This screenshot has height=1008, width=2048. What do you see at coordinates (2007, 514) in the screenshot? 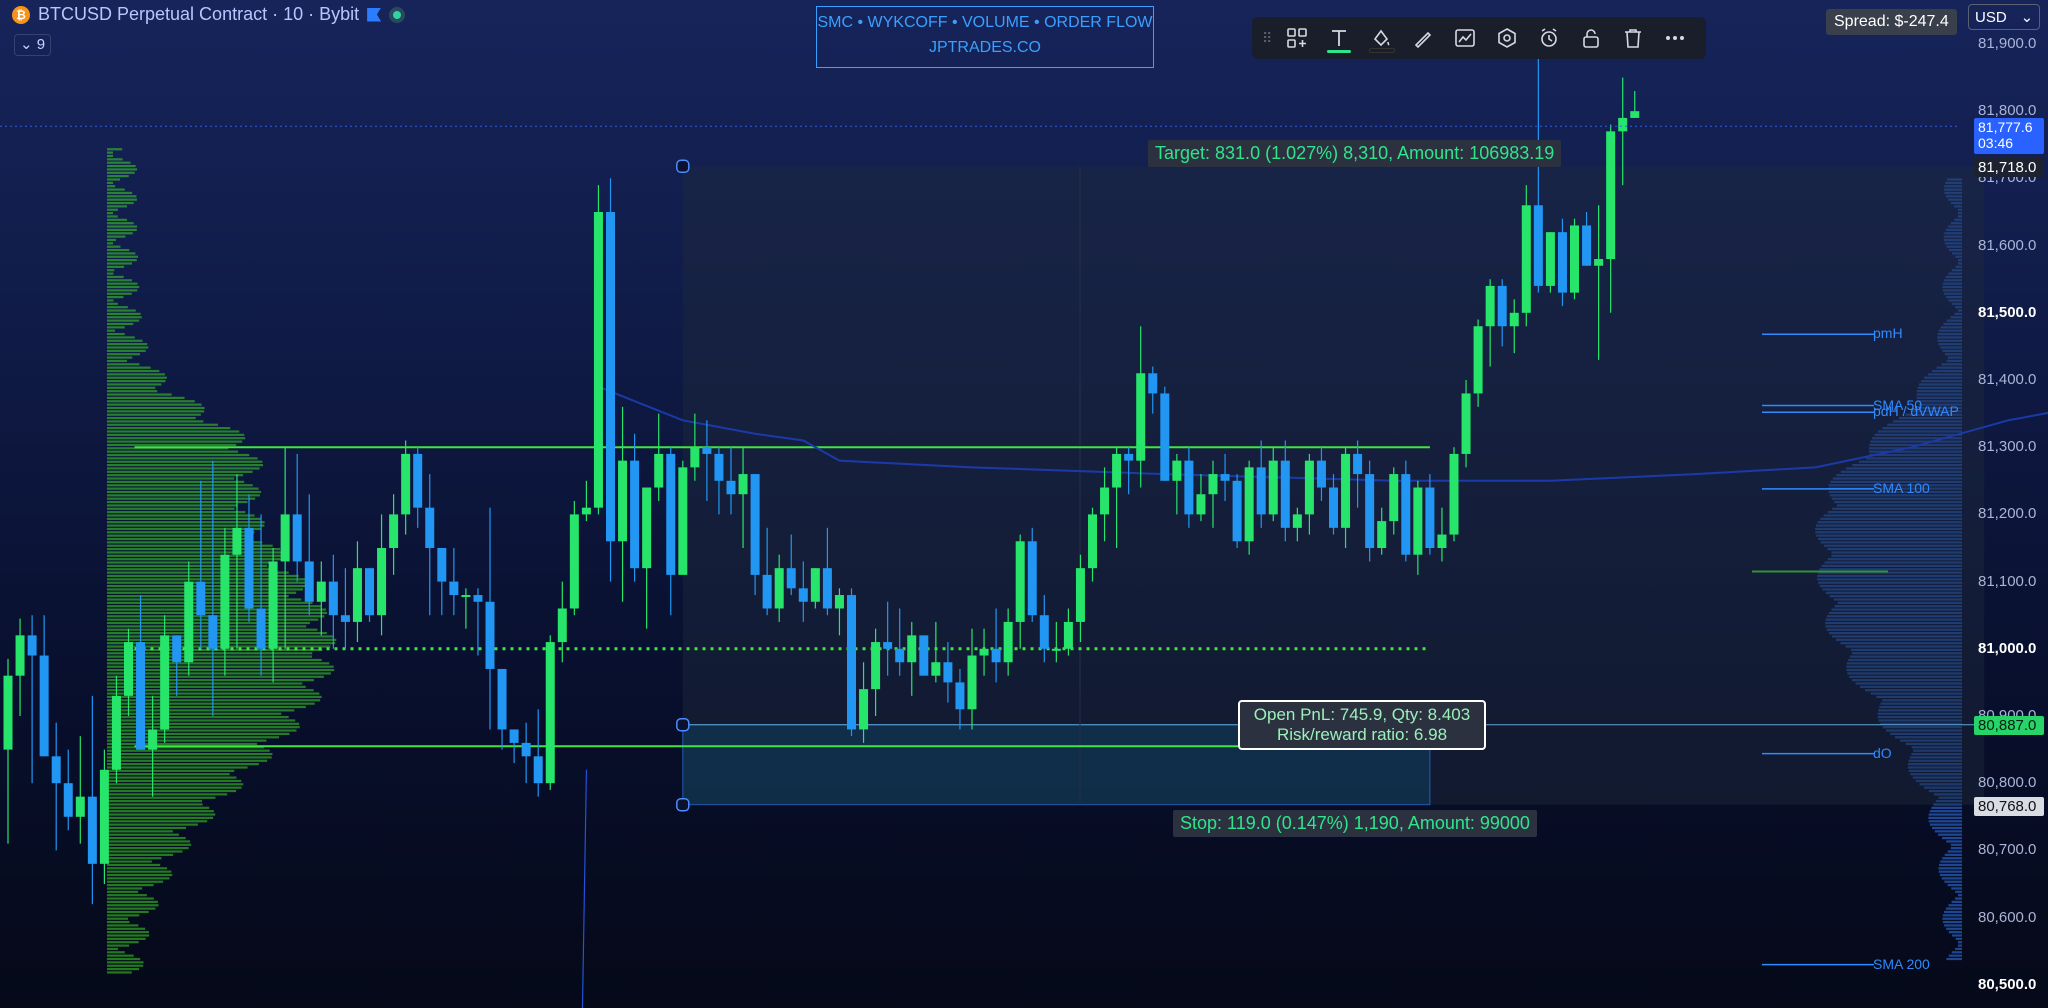
I see `price-axis-label: 81,200.0` at bounding box center [2007, 514].